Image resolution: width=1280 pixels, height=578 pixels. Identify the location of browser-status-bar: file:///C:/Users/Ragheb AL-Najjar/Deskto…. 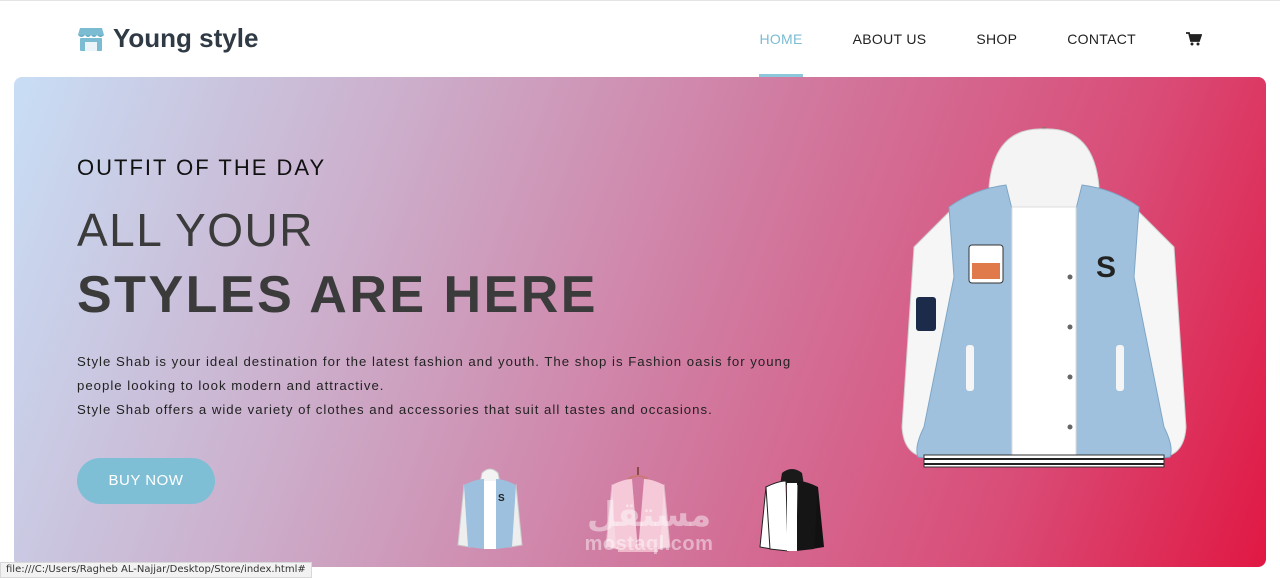
(156, 570).